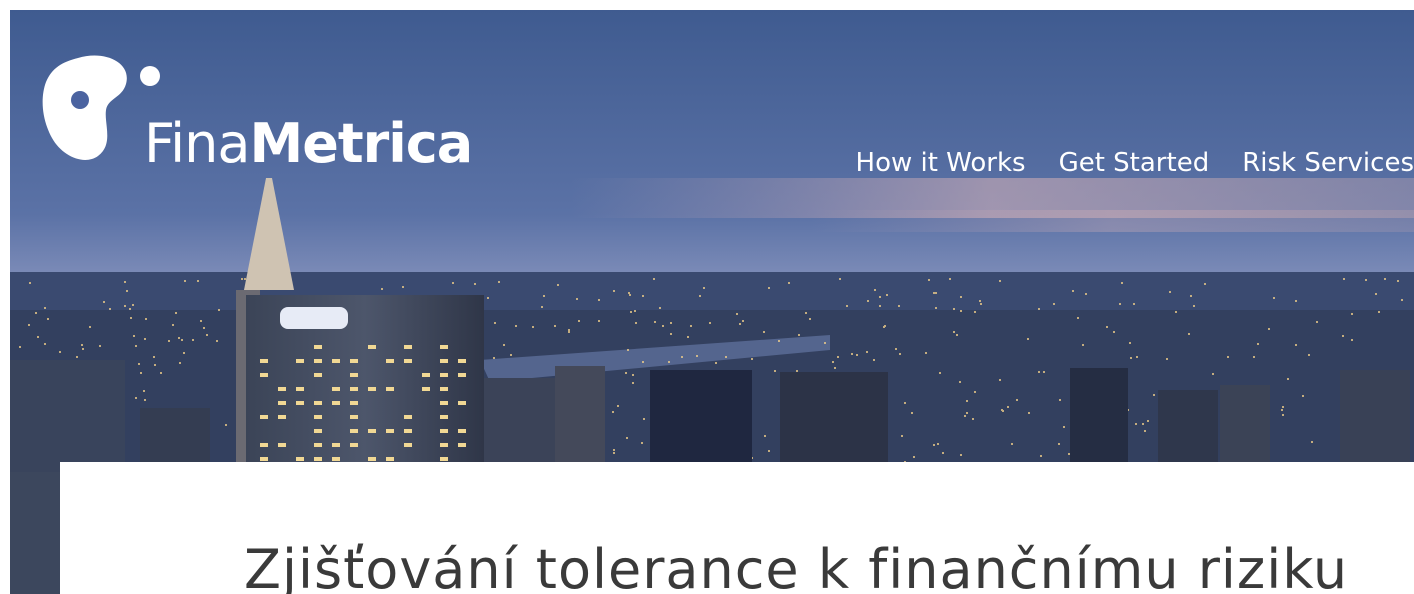 This screenshot has height=594, width=1414. What do you see at coordinates (197, 143) in the screenshot?
I see `brand-name-part1: Fina` at bounding box center [197, 143].